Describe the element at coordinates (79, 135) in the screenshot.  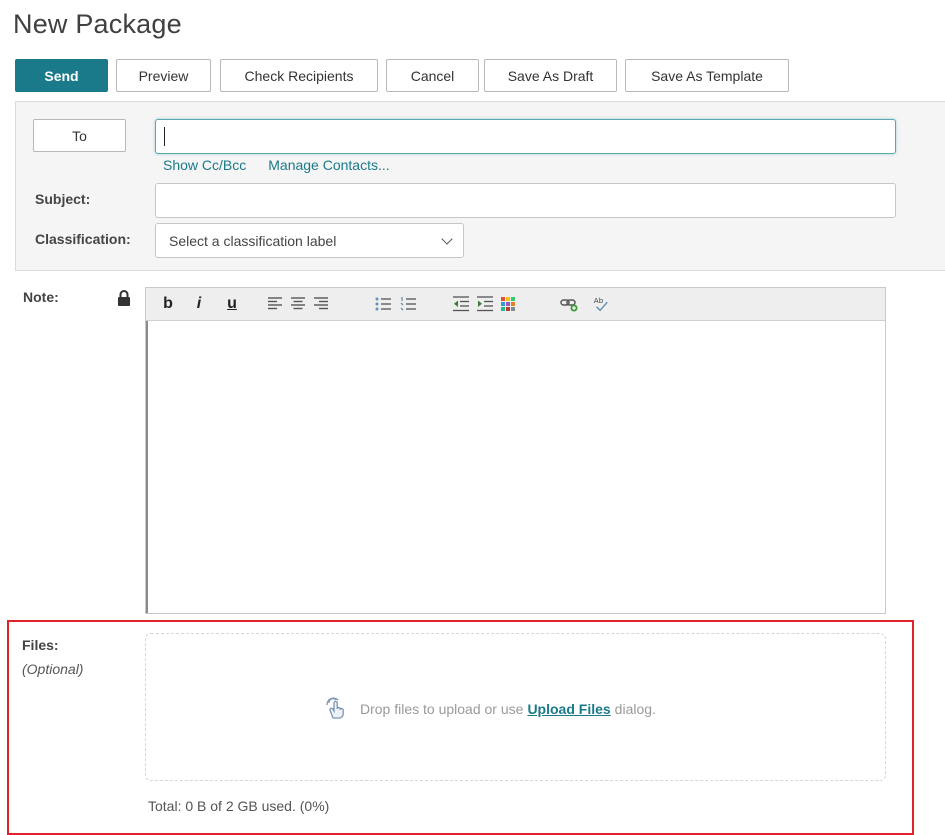
I see `to-button: To` at that location.